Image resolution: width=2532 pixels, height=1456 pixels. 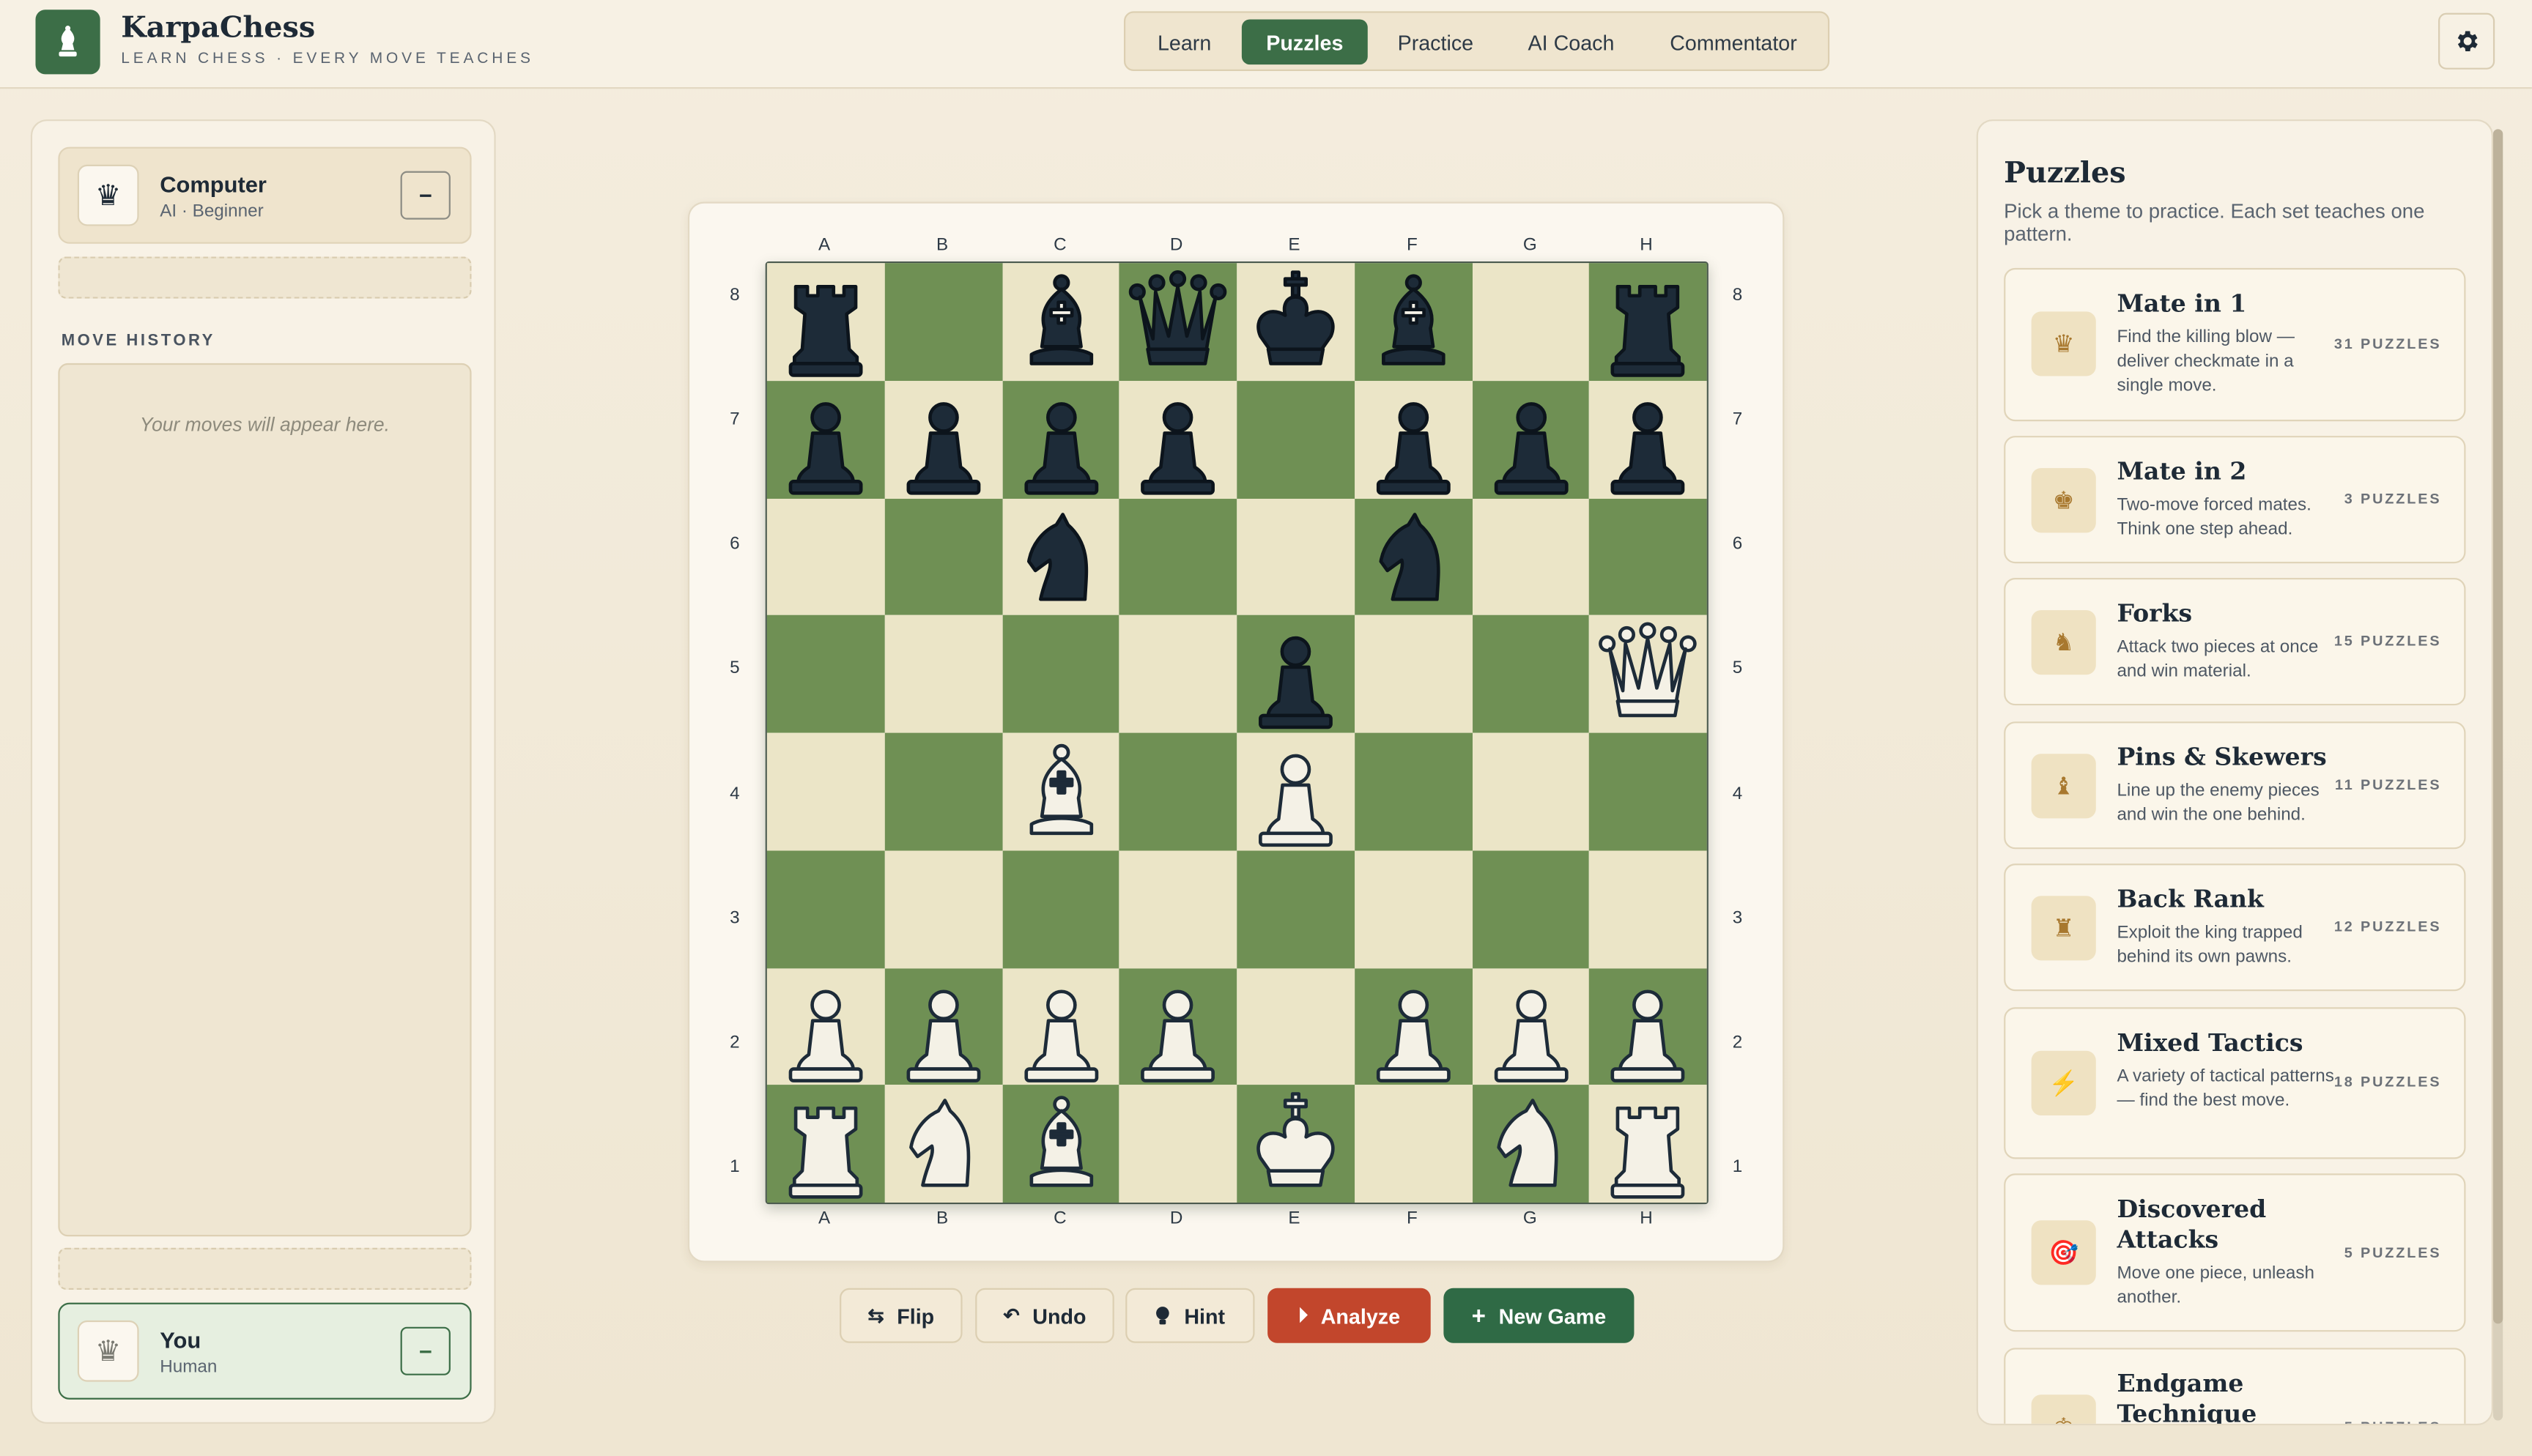 I want to click on undo-button: ↶ Undo, so click(x=1044, y=1316).